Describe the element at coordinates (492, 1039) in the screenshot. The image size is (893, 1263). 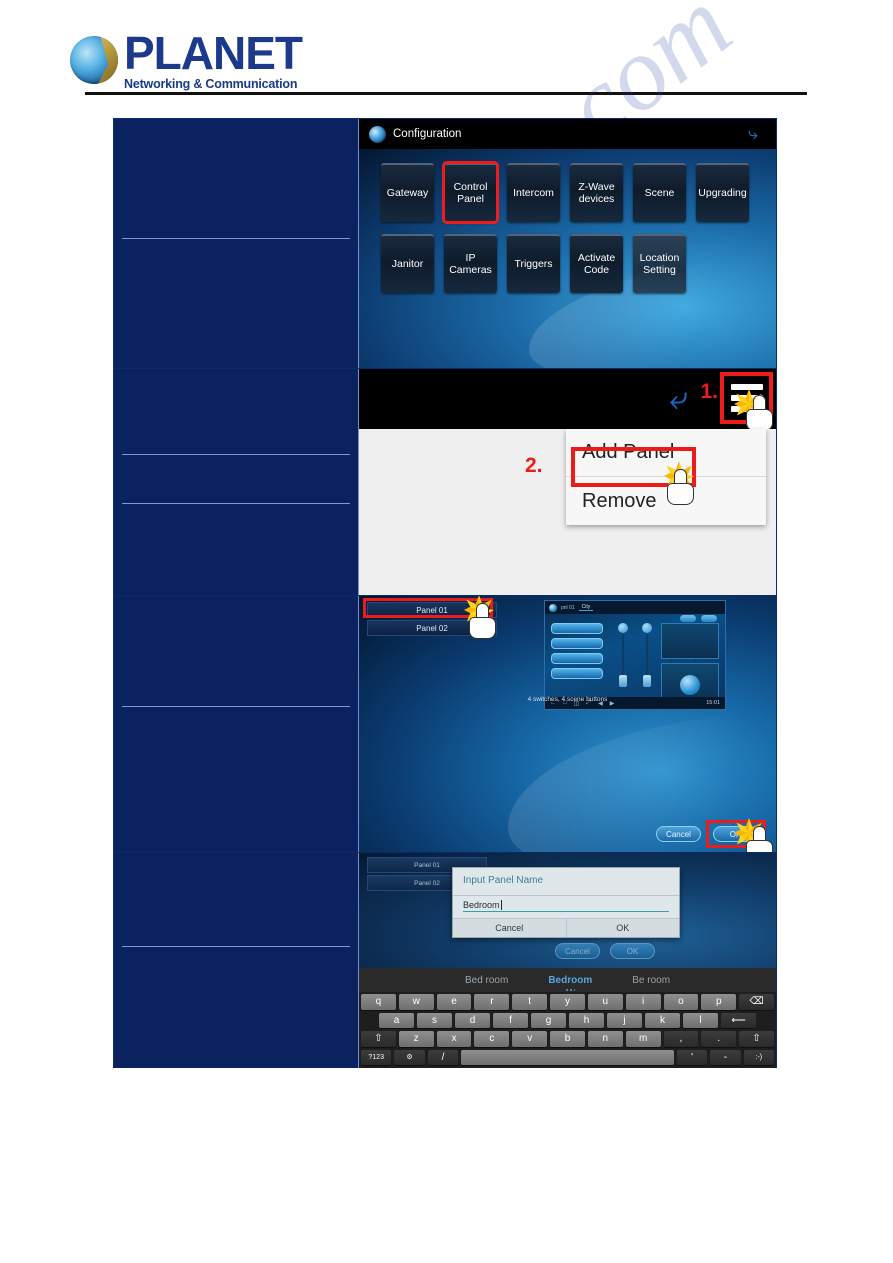
I see `key-c: c` at that location.